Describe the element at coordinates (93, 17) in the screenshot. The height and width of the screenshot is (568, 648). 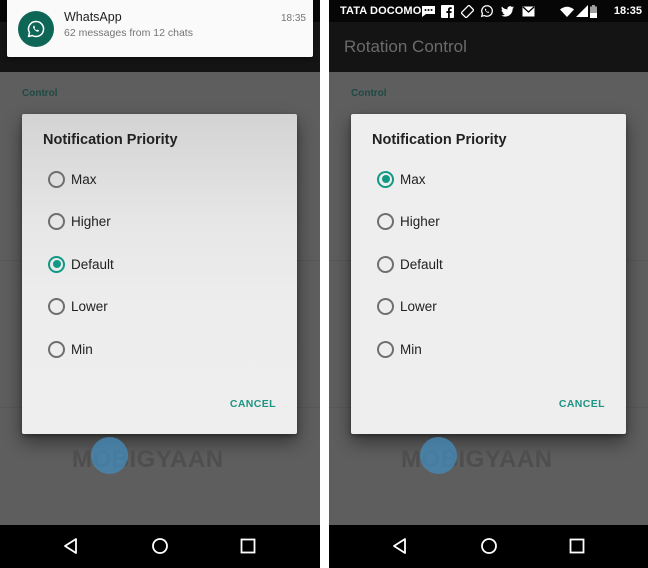
I see `notification-title: WhatsApp` at that location.